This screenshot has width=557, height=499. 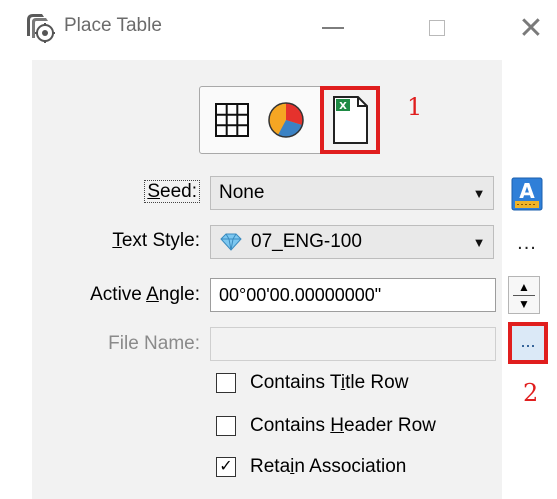 I want to click on minimize-button, so click(x=333, y=28).